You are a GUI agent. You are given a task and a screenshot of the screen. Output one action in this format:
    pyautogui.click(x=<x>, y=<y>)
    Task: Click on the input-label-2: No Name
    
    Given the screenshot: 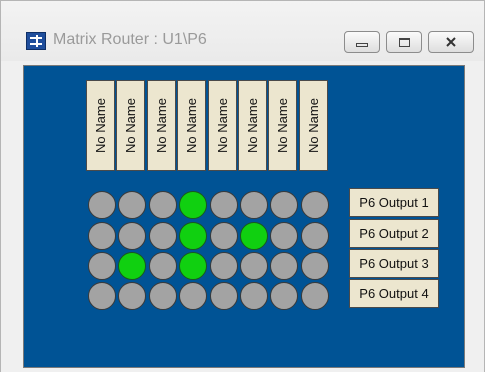 What is the action you would take?
    pyautogui.click(x=130, y=125)
    